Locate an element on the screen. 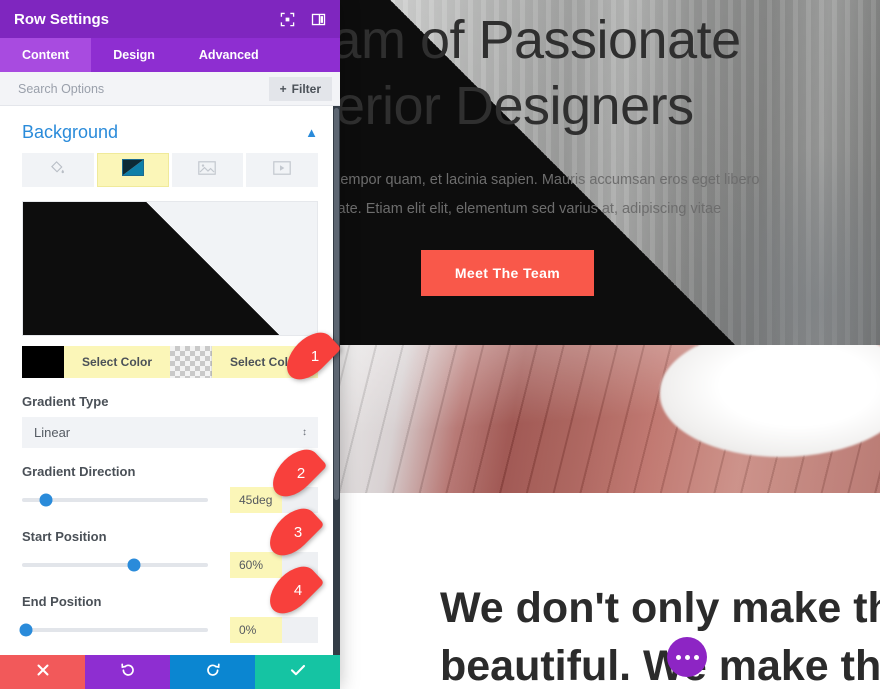  gradient-direction-slider is located at coordinates (115, 500).